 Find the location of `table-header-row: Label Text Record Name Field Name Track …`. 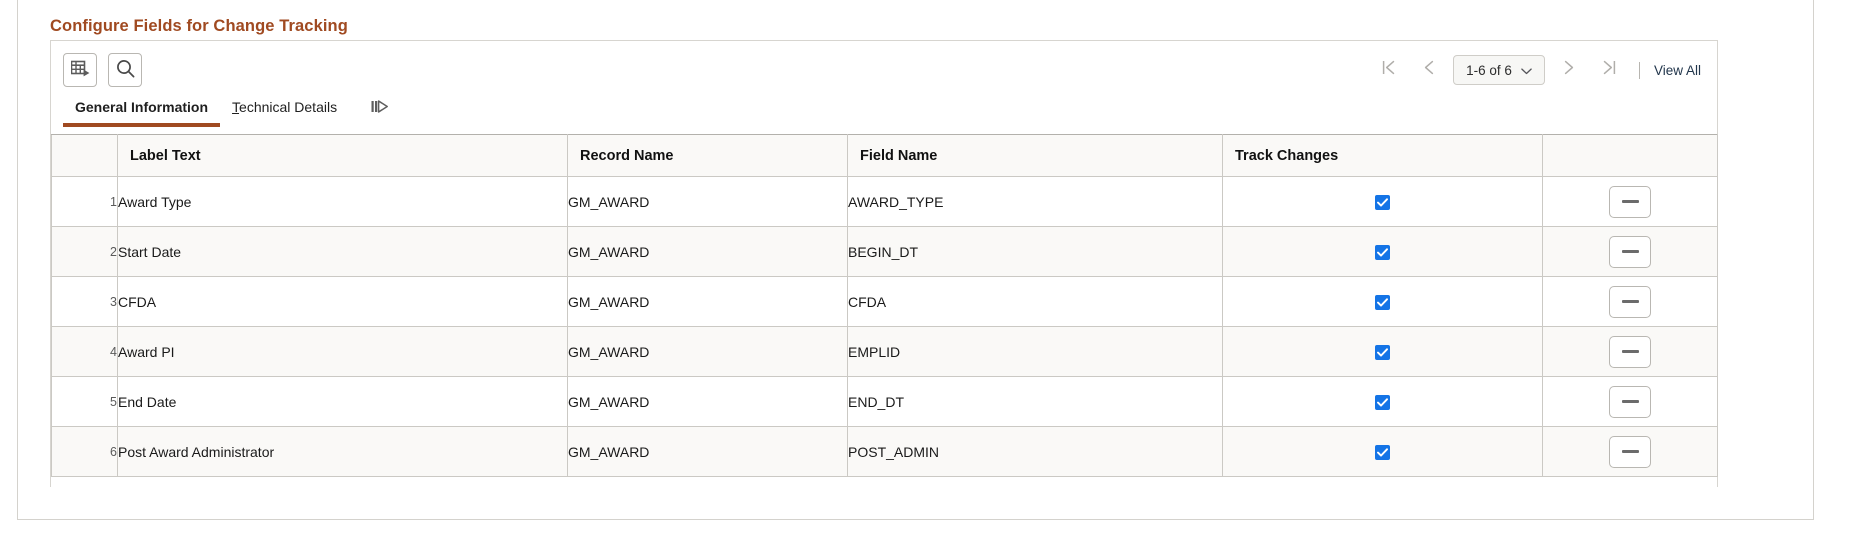

table-header-row: Label Text Record Name Field Name Track … is located at coordinates (884, 155).